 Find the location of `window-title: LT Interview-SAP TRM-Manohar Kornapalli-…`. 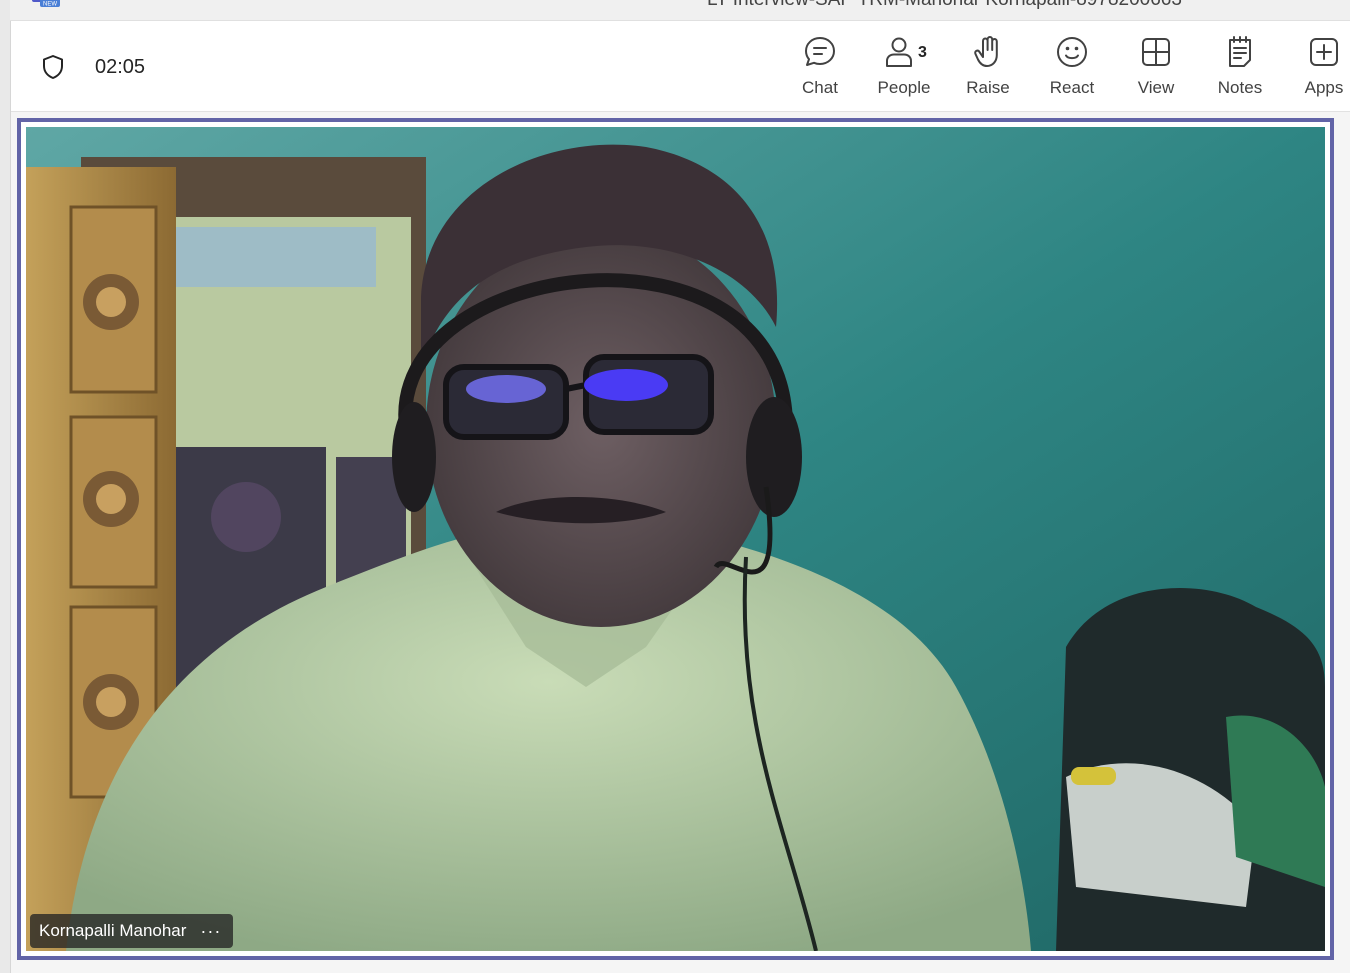

window-title: LT Interview-SAP TRM-Manohar Kornapalli-… is located at coordinates (944, 5).